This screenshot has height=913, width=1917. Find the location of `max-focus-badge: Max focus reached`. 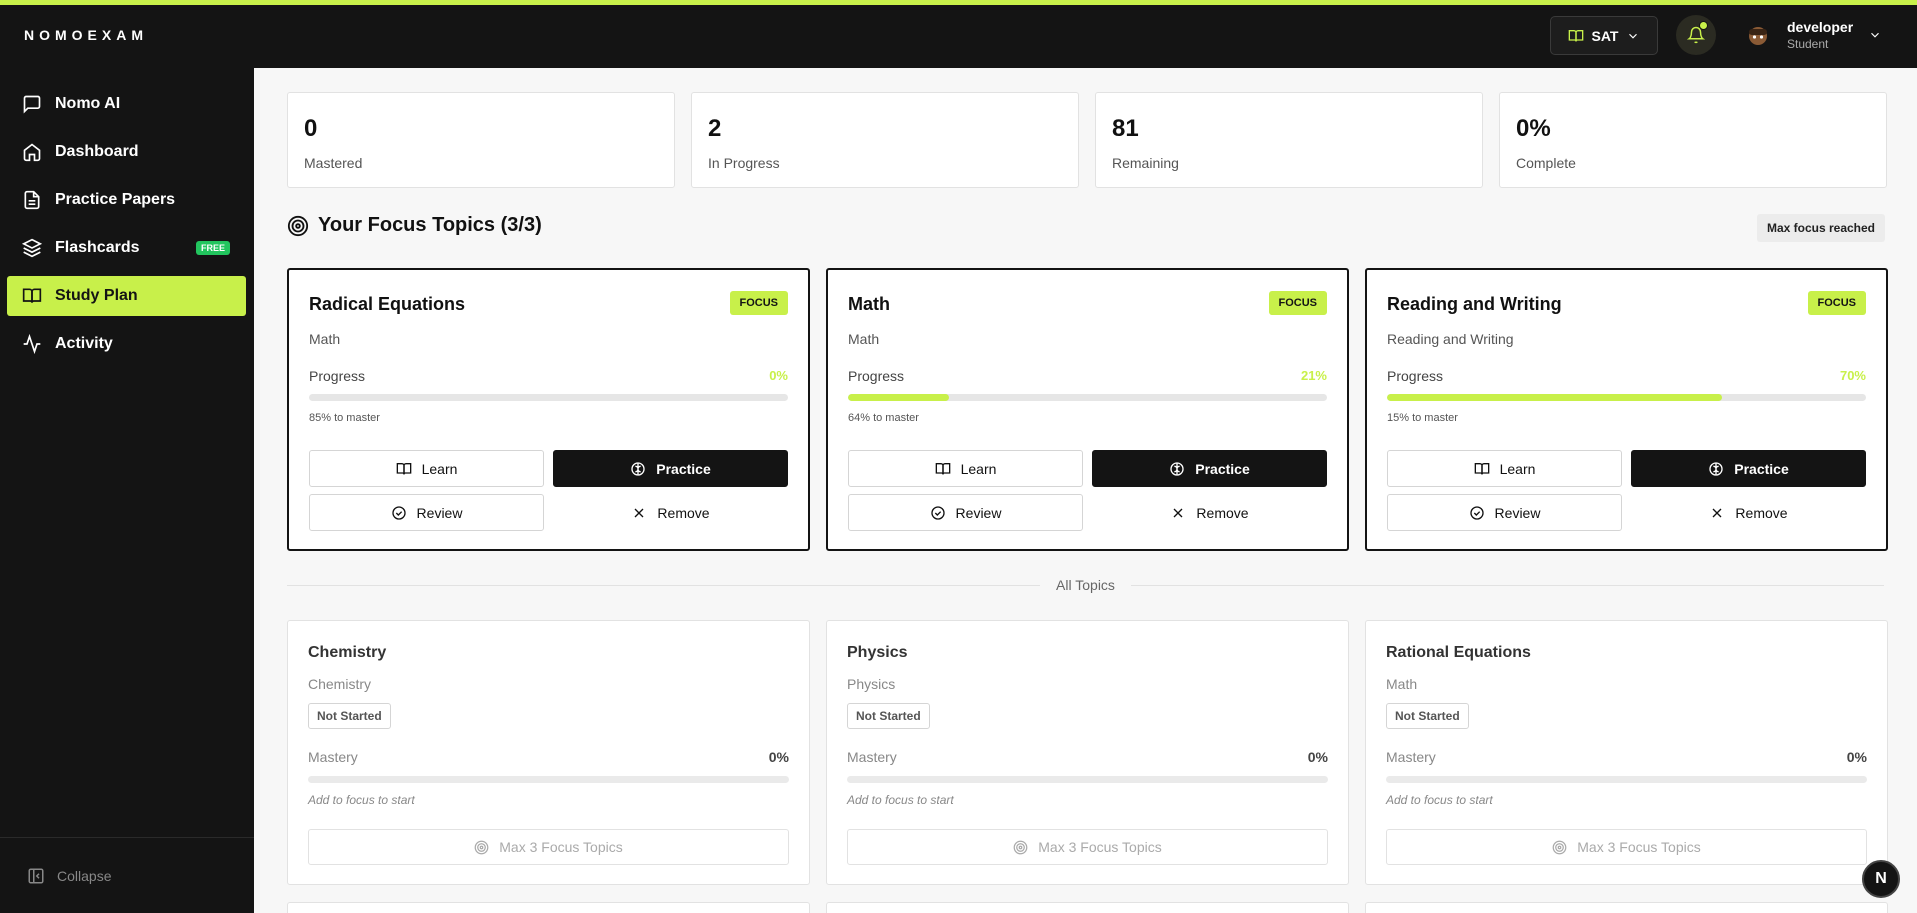

max-focus-badge: Max focus reached is located at coordinates (1820, 228).